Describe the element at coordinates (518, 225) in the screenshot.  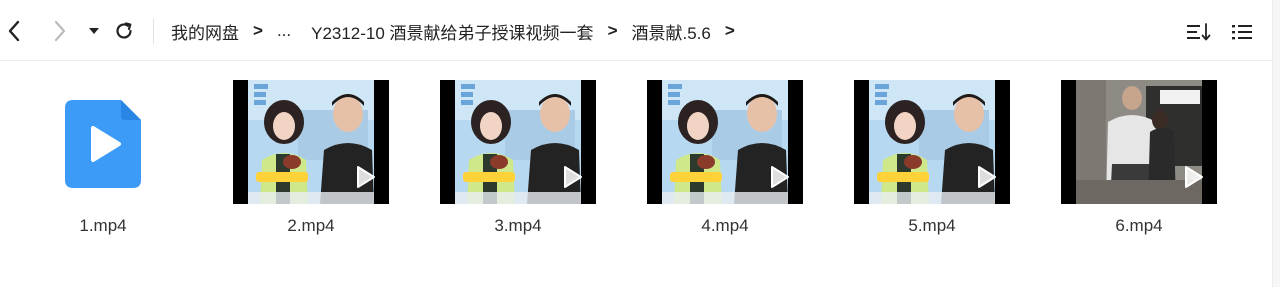
I see `file-name: 3.mp4` at that location.